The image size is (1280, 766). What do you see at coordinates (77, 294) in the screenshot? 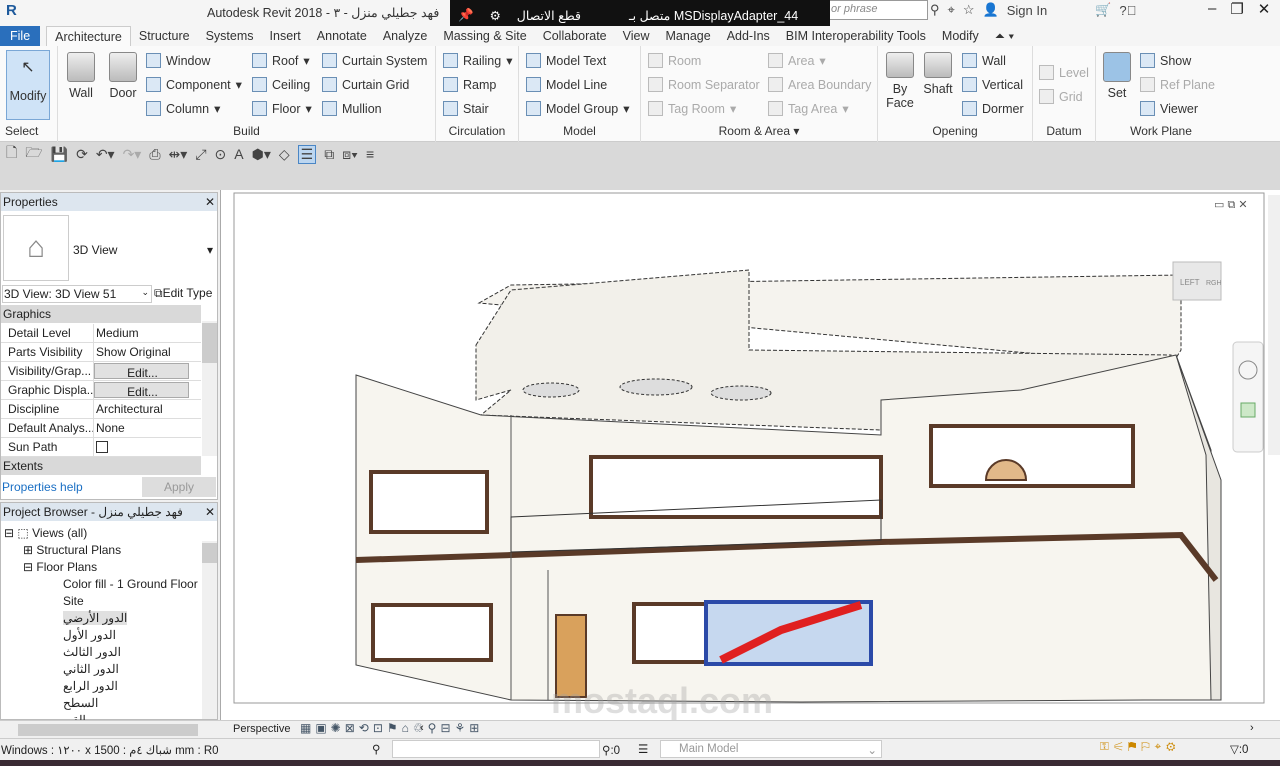
I see `instance-selector: 3D View: 3D View 51 ⌄` at bounding box center [77, 294].